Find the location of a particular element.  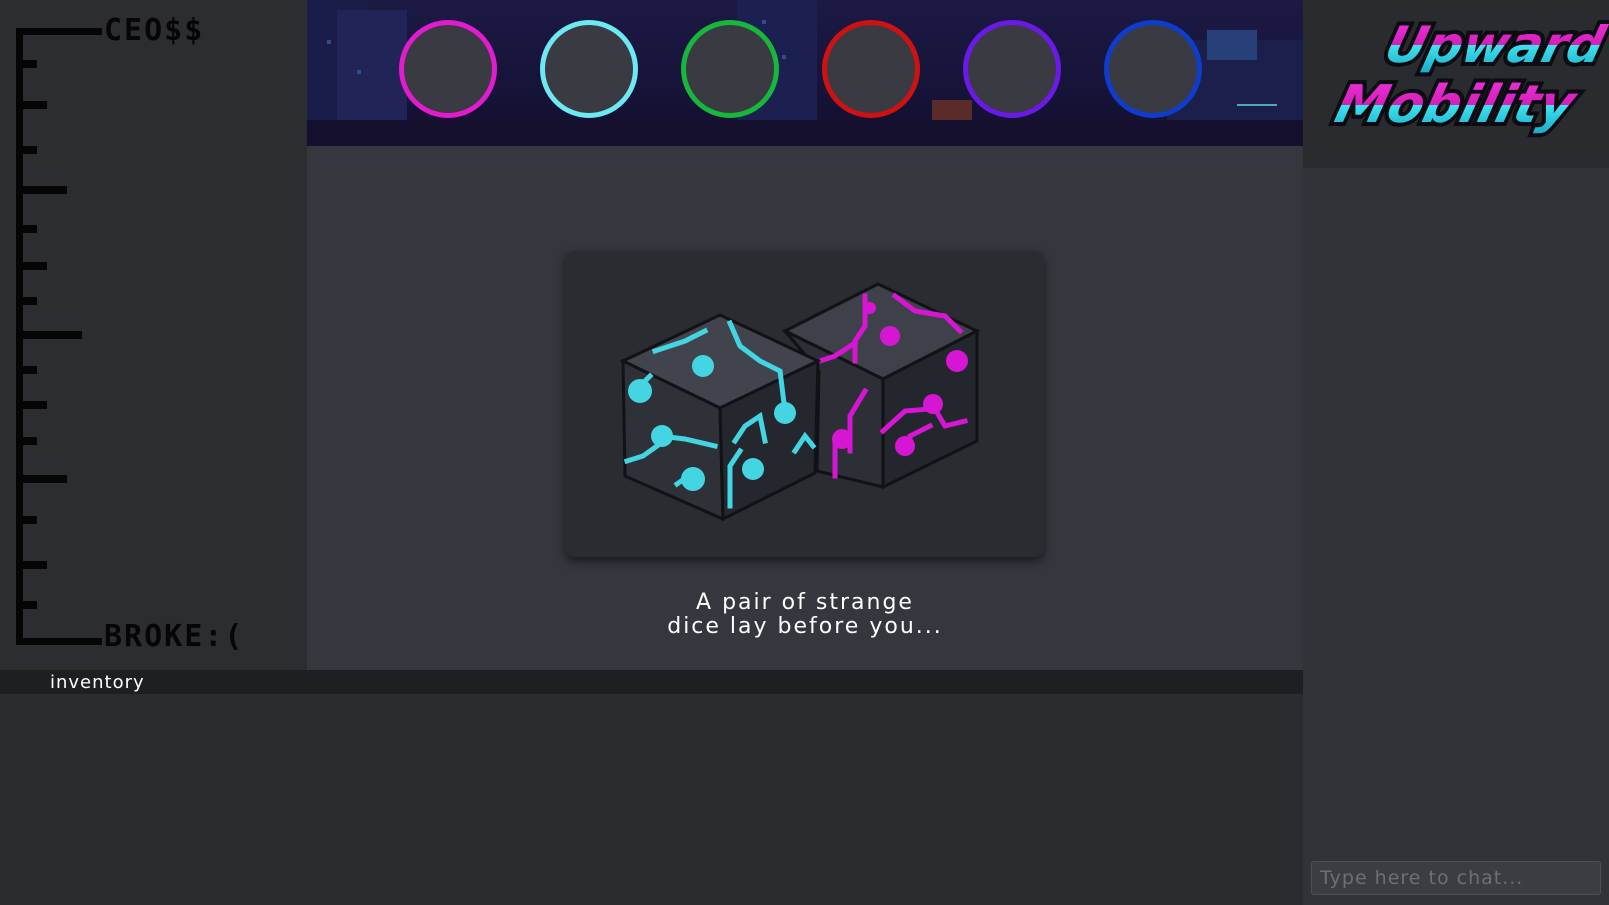

ladder-bottom-label: BROKE:( is located at coordinates (174, 636).